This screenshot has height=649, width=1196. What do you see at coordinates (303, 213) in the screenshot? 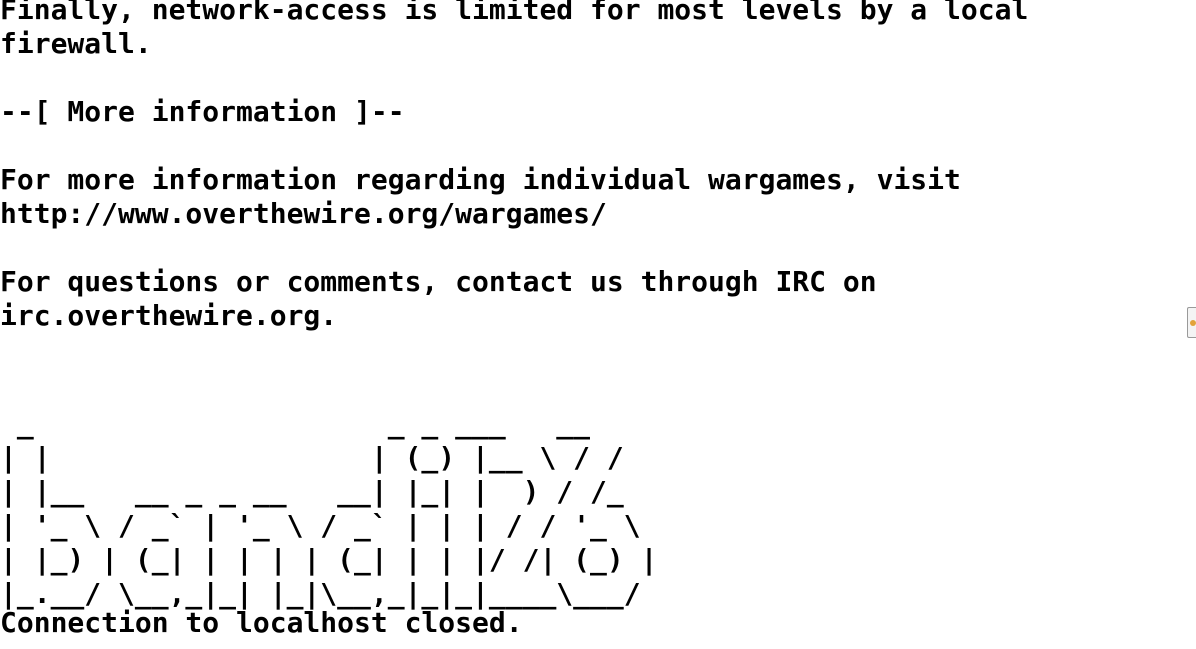
I see `wargames-url: http://www.overthewire.org/wargames/` at bounding box center [303, 213].